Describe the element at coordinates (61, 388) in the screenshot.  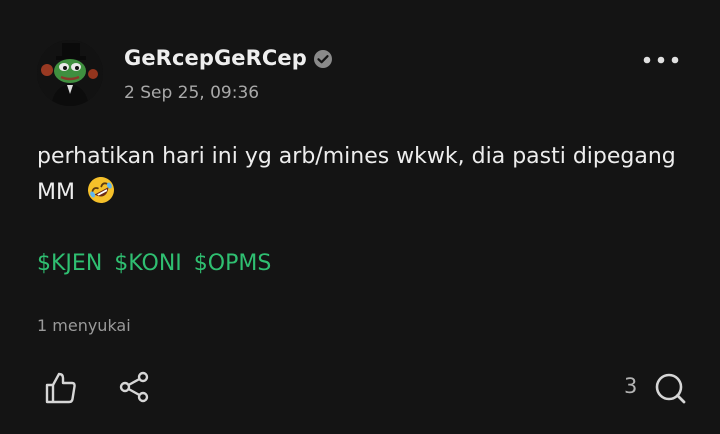
I see `thumbs-up-icon` at that location.